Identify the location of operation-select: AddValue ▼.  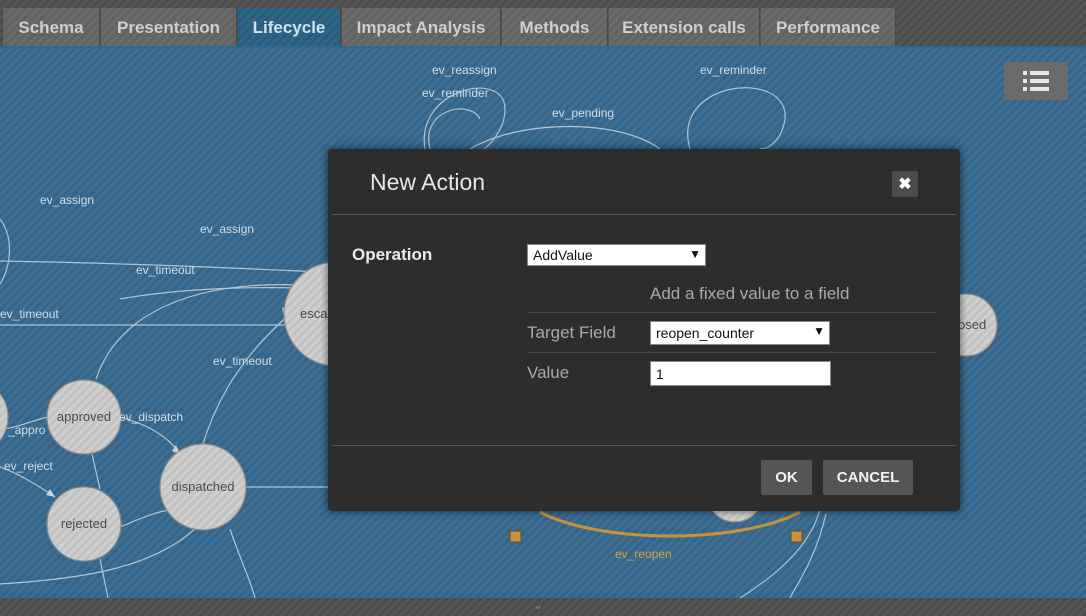
(616, 255).